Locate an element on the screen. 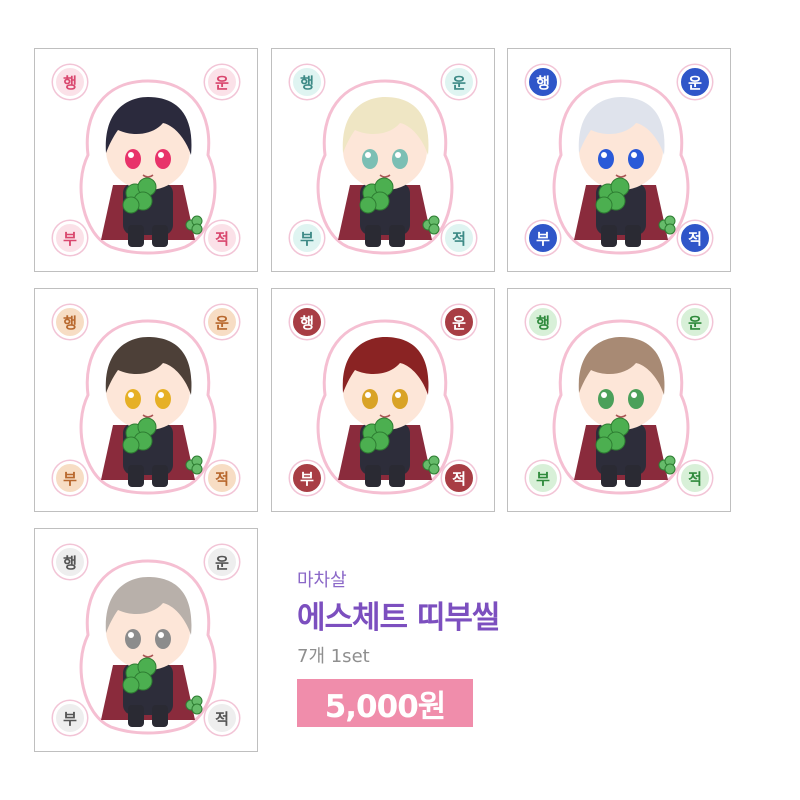  brand-name: 마차살 is located at coordinates (322, 580).